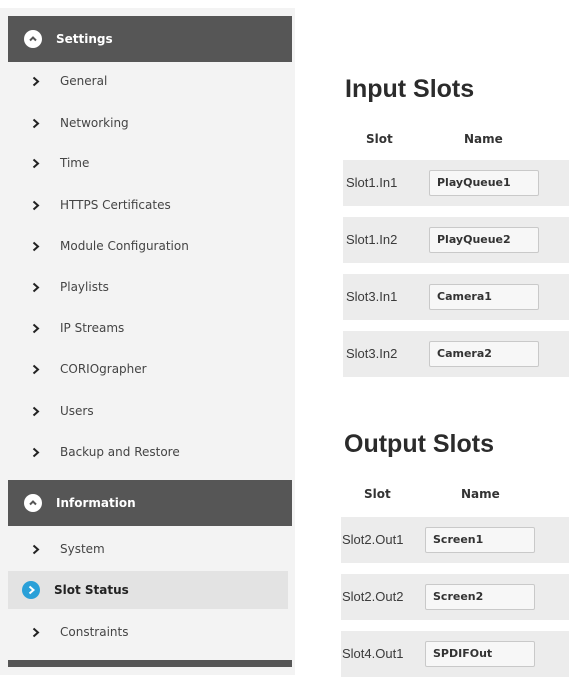  I want to click on chevron-right-circle-icon, so click(31, 590).